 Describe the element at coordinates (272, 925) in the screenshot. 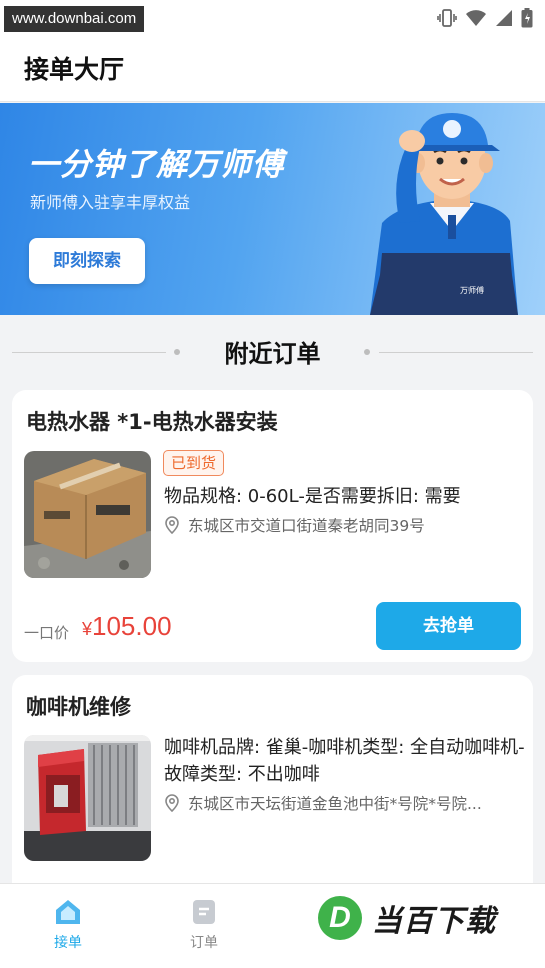

I see `bottom-tab-bar: 接单 订单 D 当百下载` at that location.